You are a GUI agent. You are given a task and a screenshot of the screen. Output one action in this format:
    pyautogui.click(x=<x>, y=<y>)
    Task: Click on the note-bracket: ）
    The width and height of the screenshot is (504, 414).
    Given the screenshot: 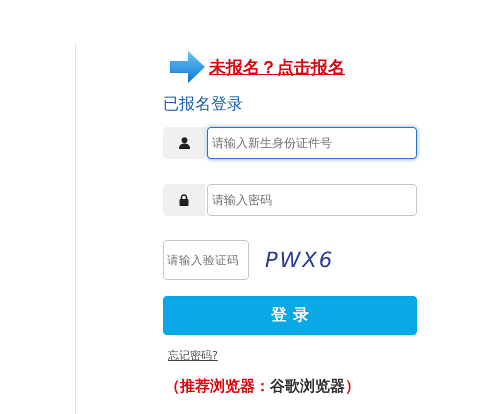 What is the action you would take?
    pyautogui.click(x=352, y=386)
    